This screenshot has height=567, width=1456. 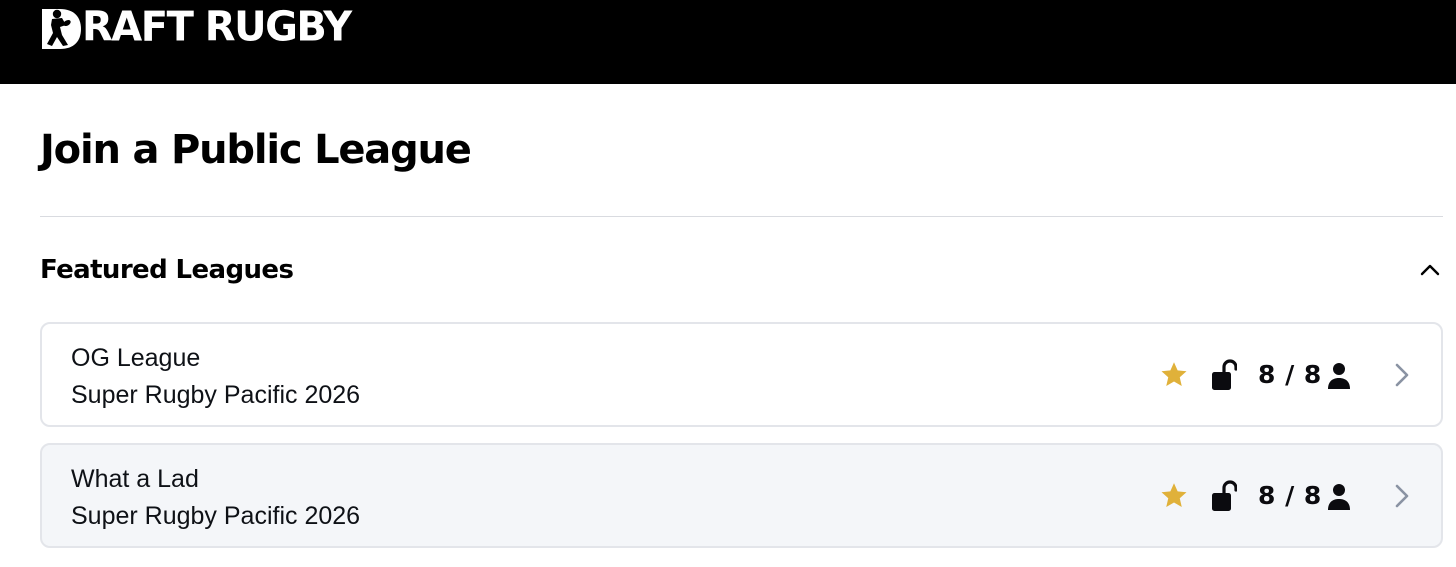 I want to click on league-name: OG League, so click(x=136, y=358).